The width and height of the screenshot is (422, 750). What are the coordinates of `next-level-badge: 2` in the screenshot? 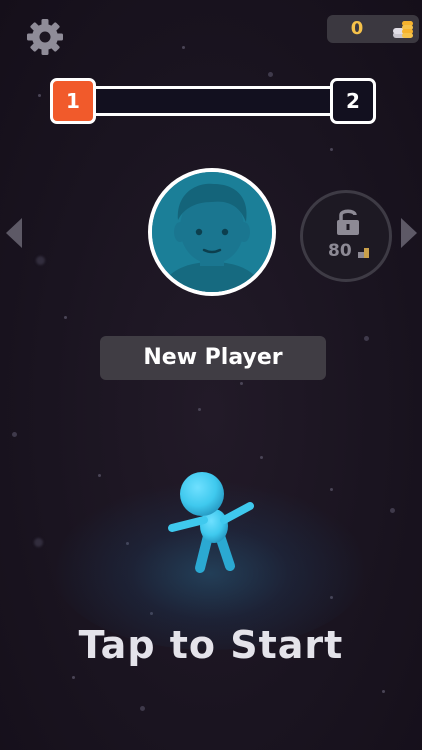 It's located at (353, 101).